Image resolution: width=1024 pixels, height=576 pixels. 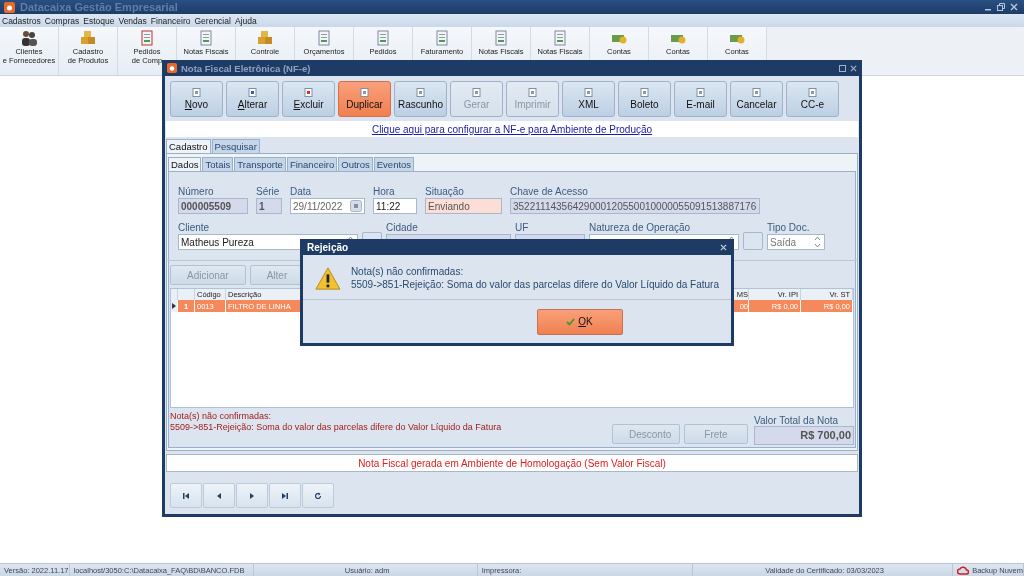 What do you see at coordinates (29, 38) in the screenshot?
I see `people-icon` at bounding box center [29, 38].